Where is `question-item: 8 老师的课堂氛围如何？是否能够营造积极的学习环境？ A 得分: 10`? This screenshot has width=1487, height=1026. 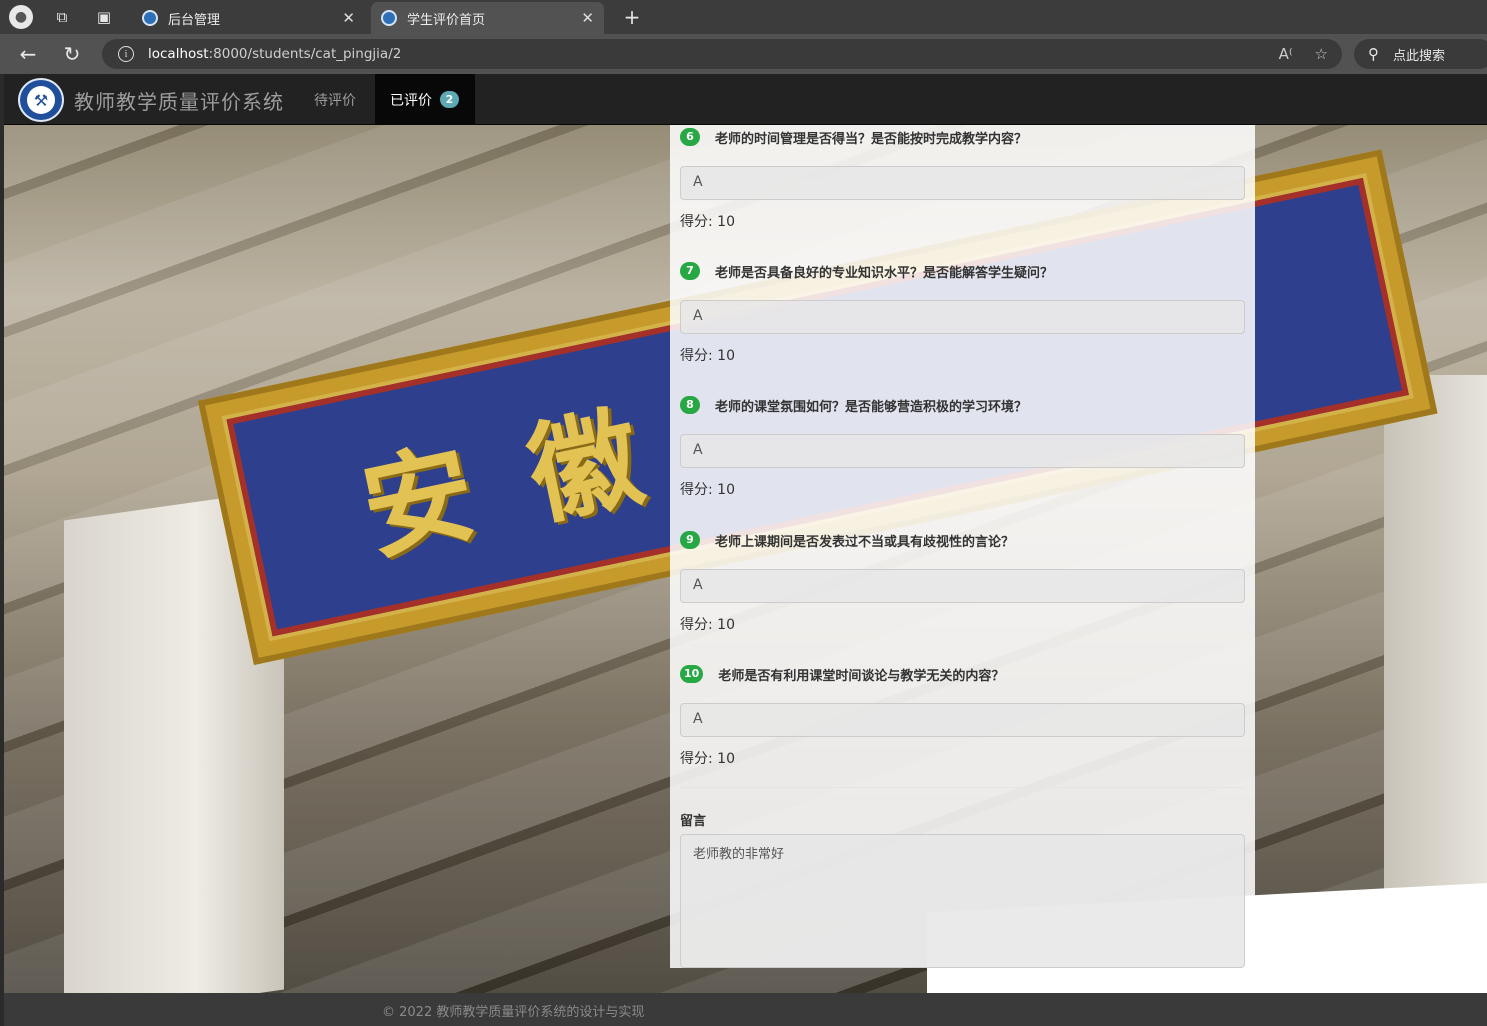
question-item: 8 老师的课堂氛围如何？是否能够营造积极的学习环境？ A 得分: 10 is located at coordinates (962, 446).